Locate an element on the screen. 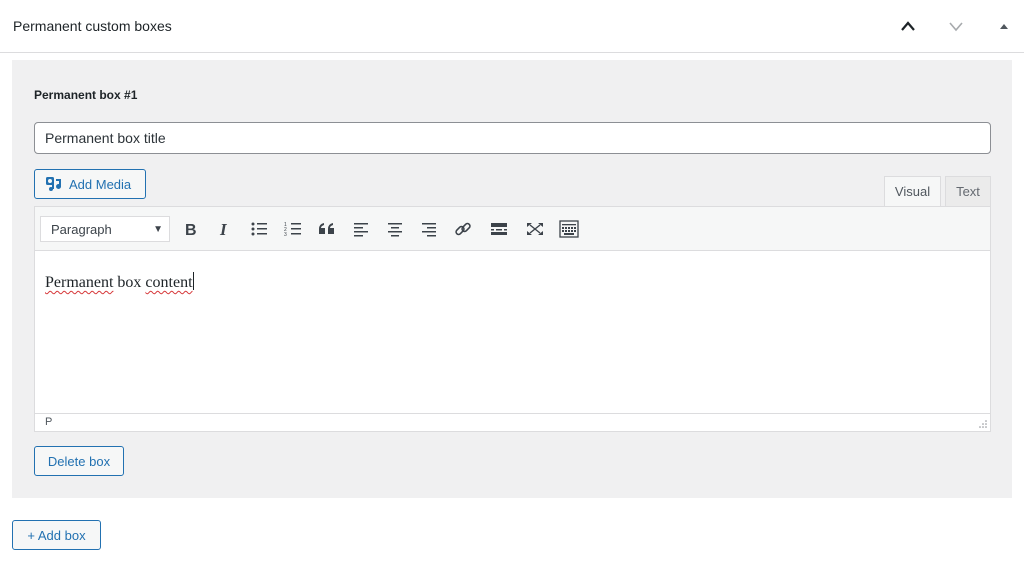 The height and width of the screenshot is (566, 1024). content-word: content is located at coordinates (169, 282).